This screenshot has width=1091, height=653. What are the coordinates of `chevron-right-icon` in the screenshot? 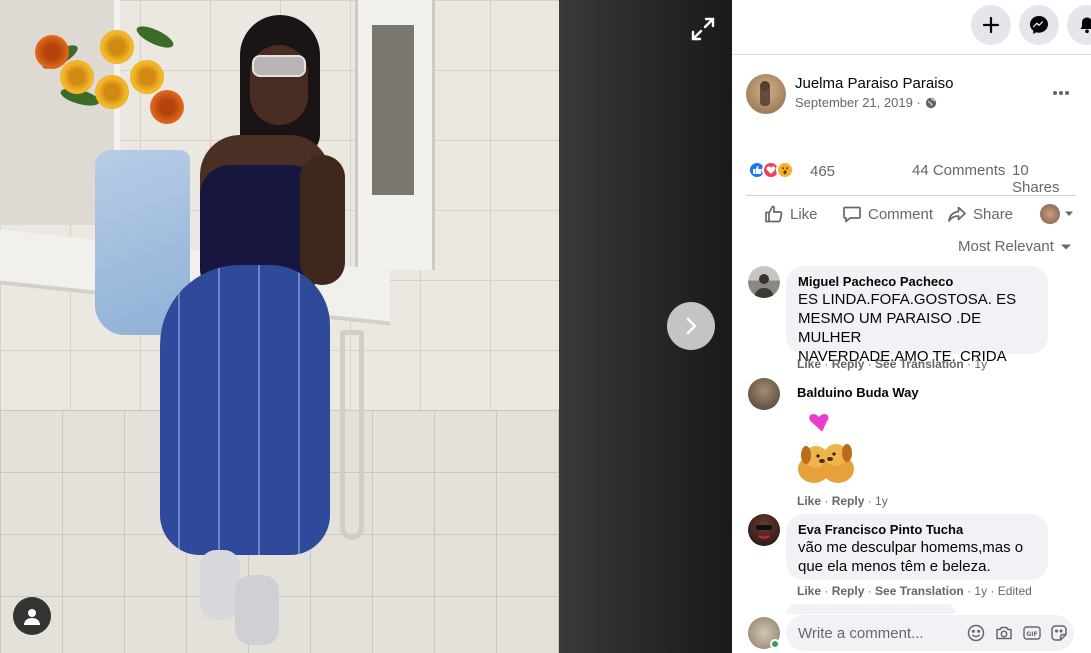 It's located at (691, 326).